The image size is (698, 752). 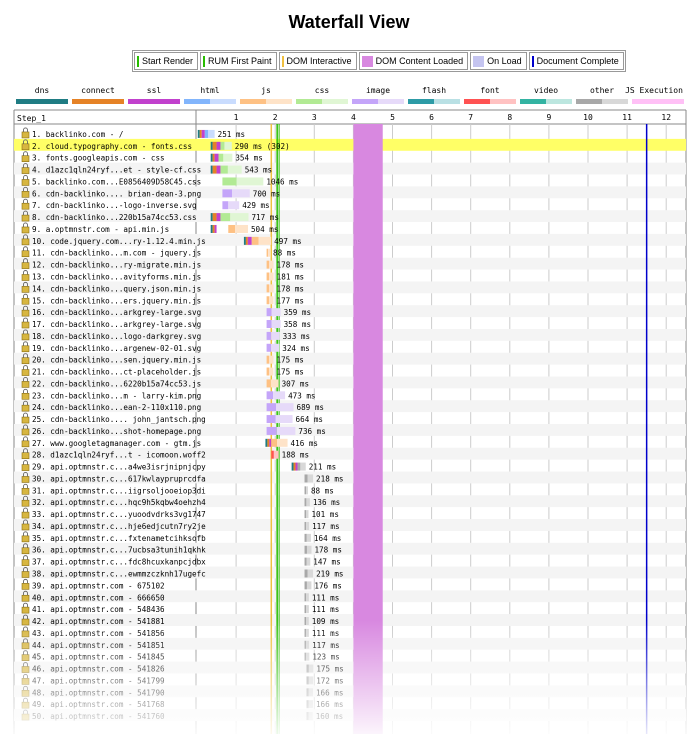 I want to click on x-tick-label: 1, so click(x=236, y=117).